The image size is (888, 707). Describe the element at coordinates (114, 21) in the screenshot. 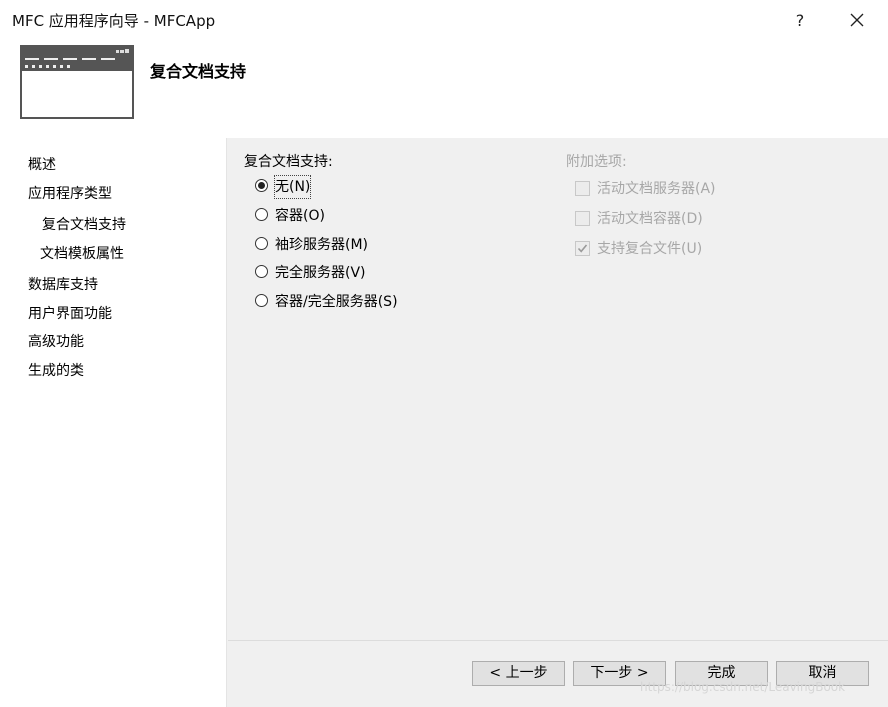

I see `window-title: MFC 应用程序向导 - MFCApp` at that location.